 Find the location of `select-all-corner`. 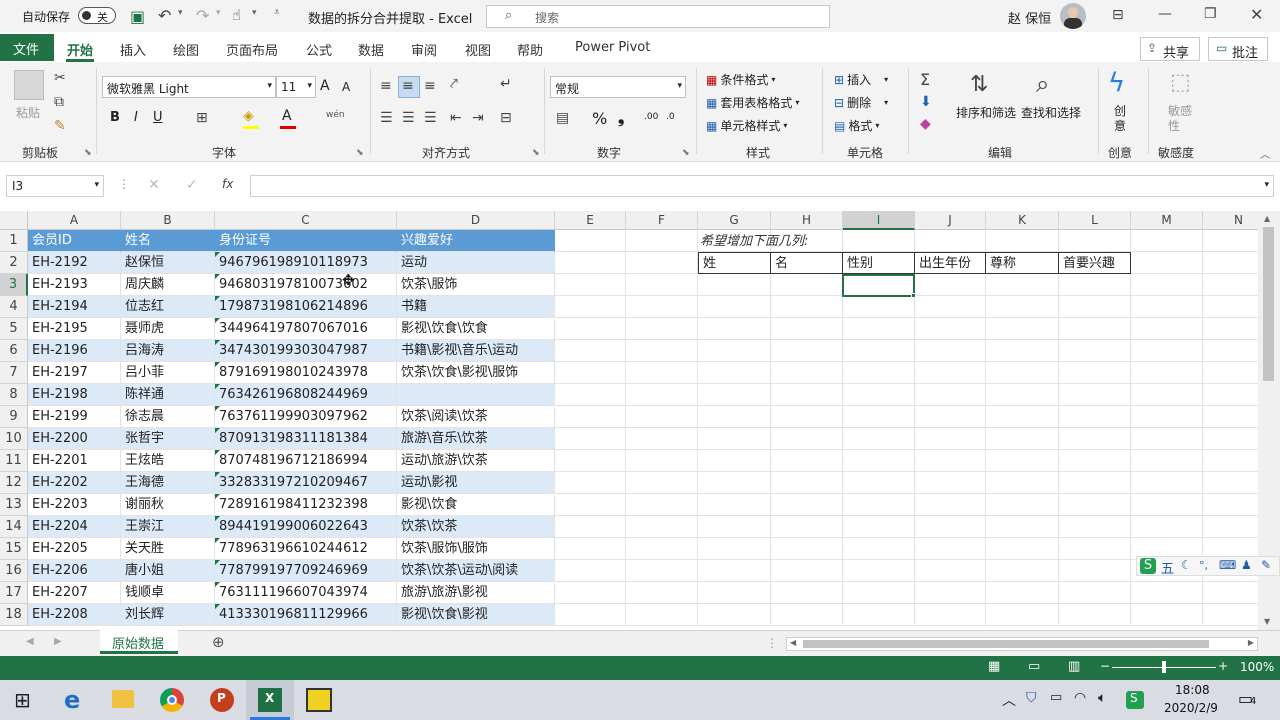

select-all-corner is located at coordinates (14, 220).